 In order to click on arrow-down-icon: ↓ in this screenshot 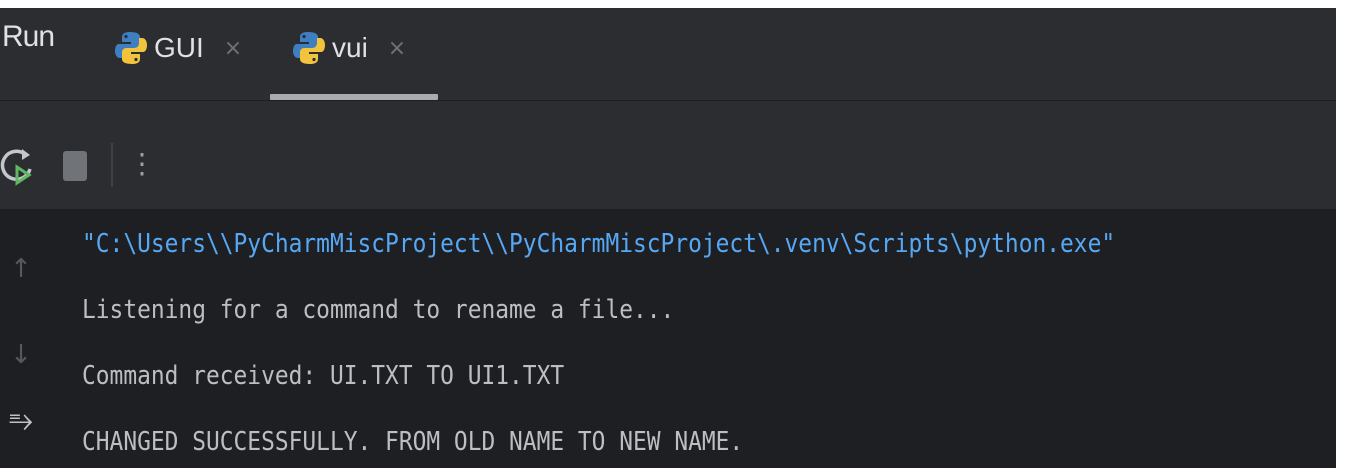, I will do `click(21, 355)`.